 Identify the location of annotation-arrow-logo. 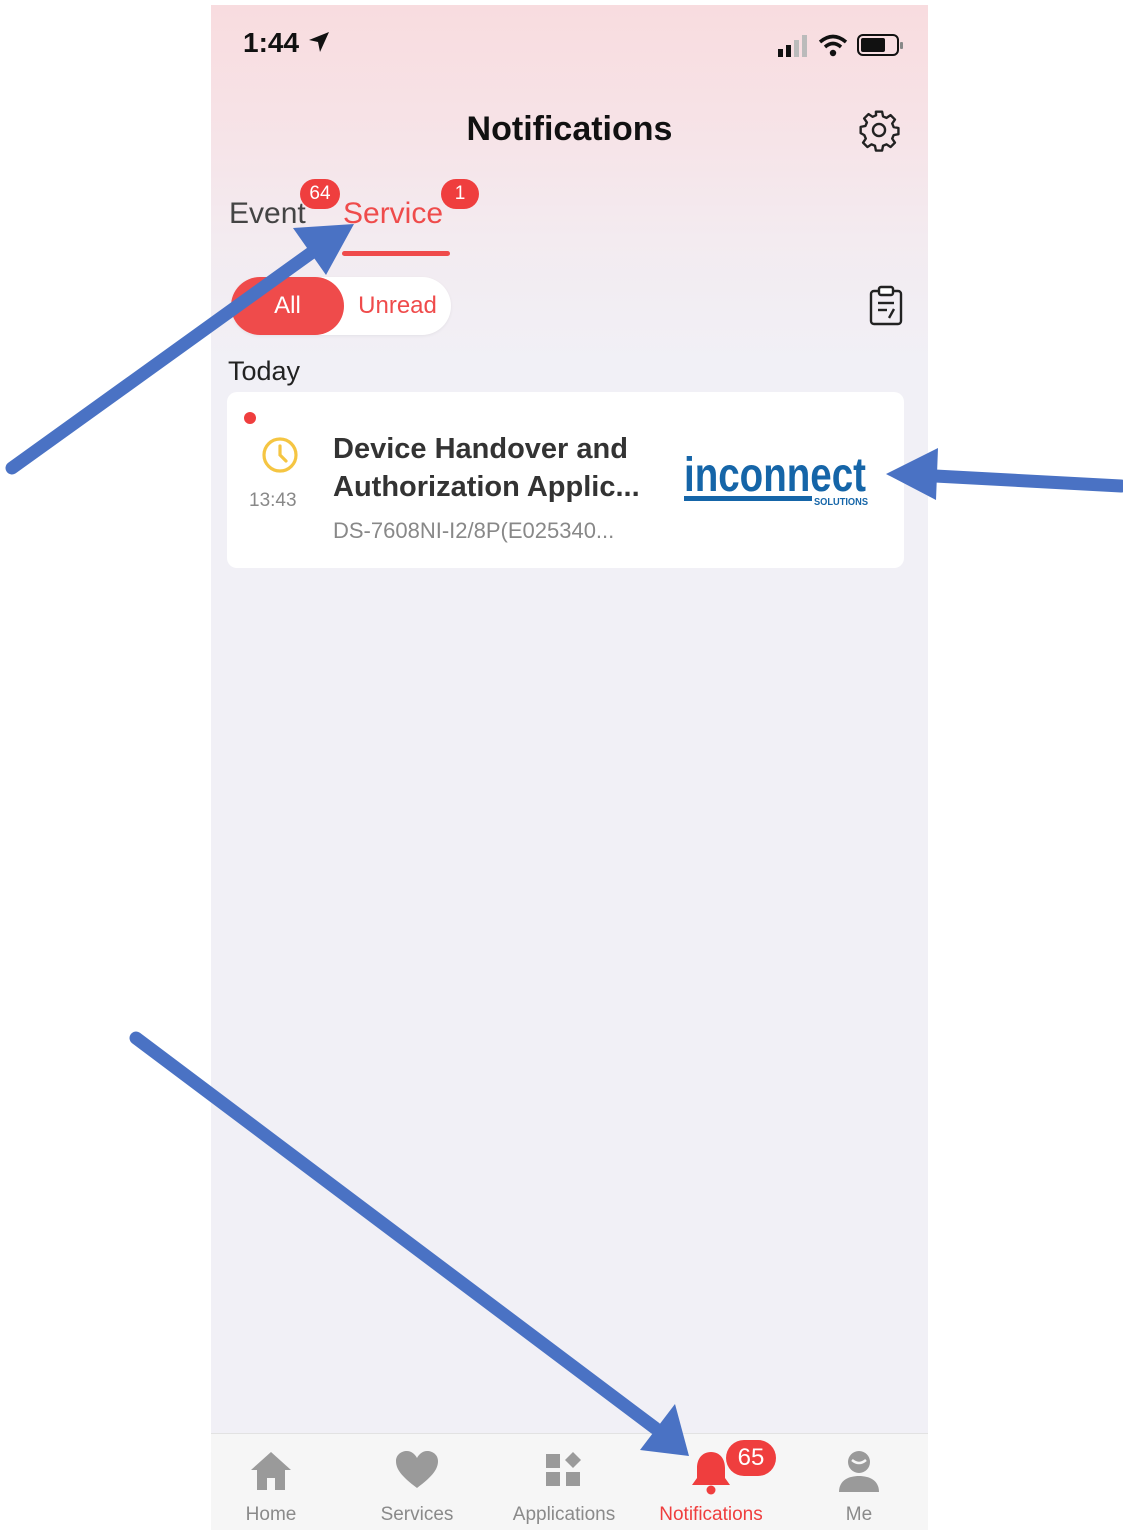
(1004, 474).